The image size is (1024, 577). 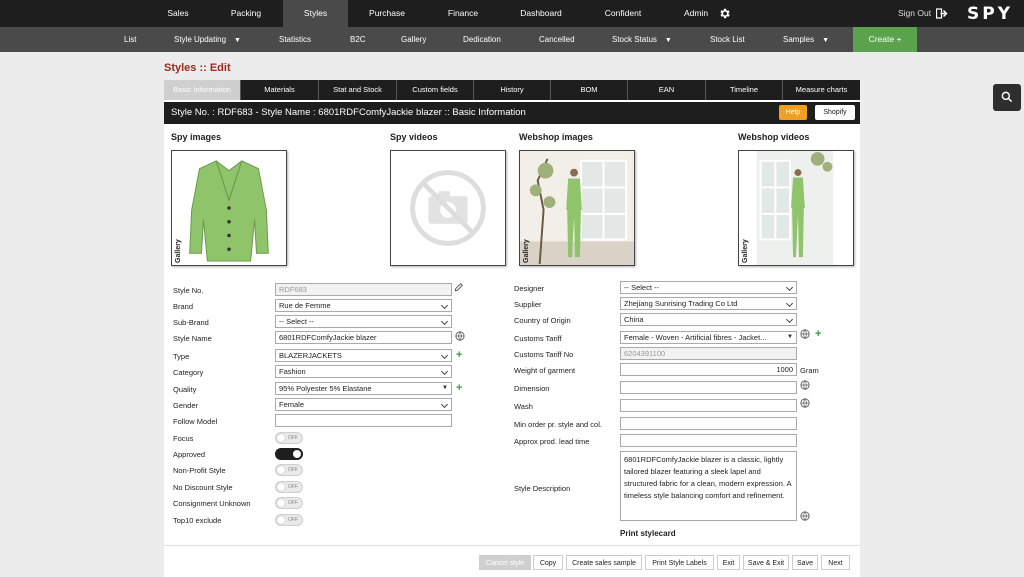 I want to click on style-name-field: 6801RDFComfyJackie blazer, so click(x=363, y=337).